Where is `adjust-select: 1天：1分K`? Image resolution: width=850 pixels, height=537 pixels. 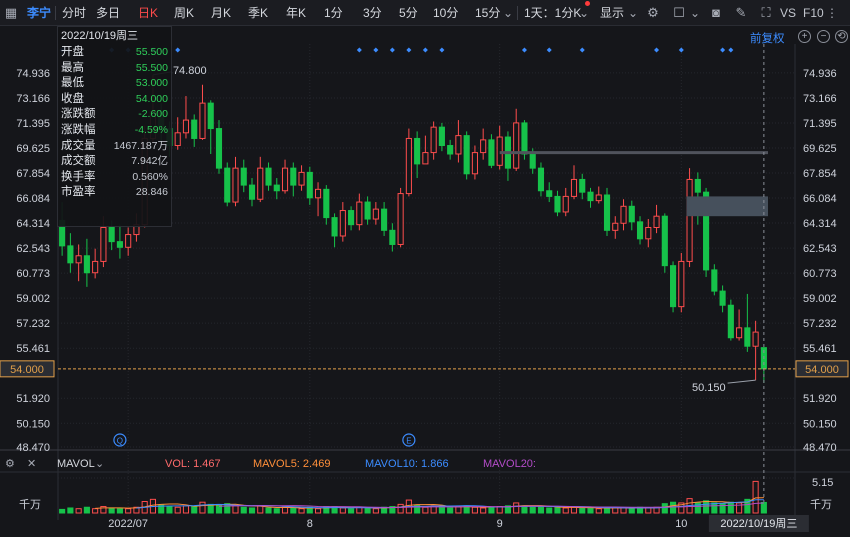
adjust-select: 1天：1分K is located at coordinates (552, 13).